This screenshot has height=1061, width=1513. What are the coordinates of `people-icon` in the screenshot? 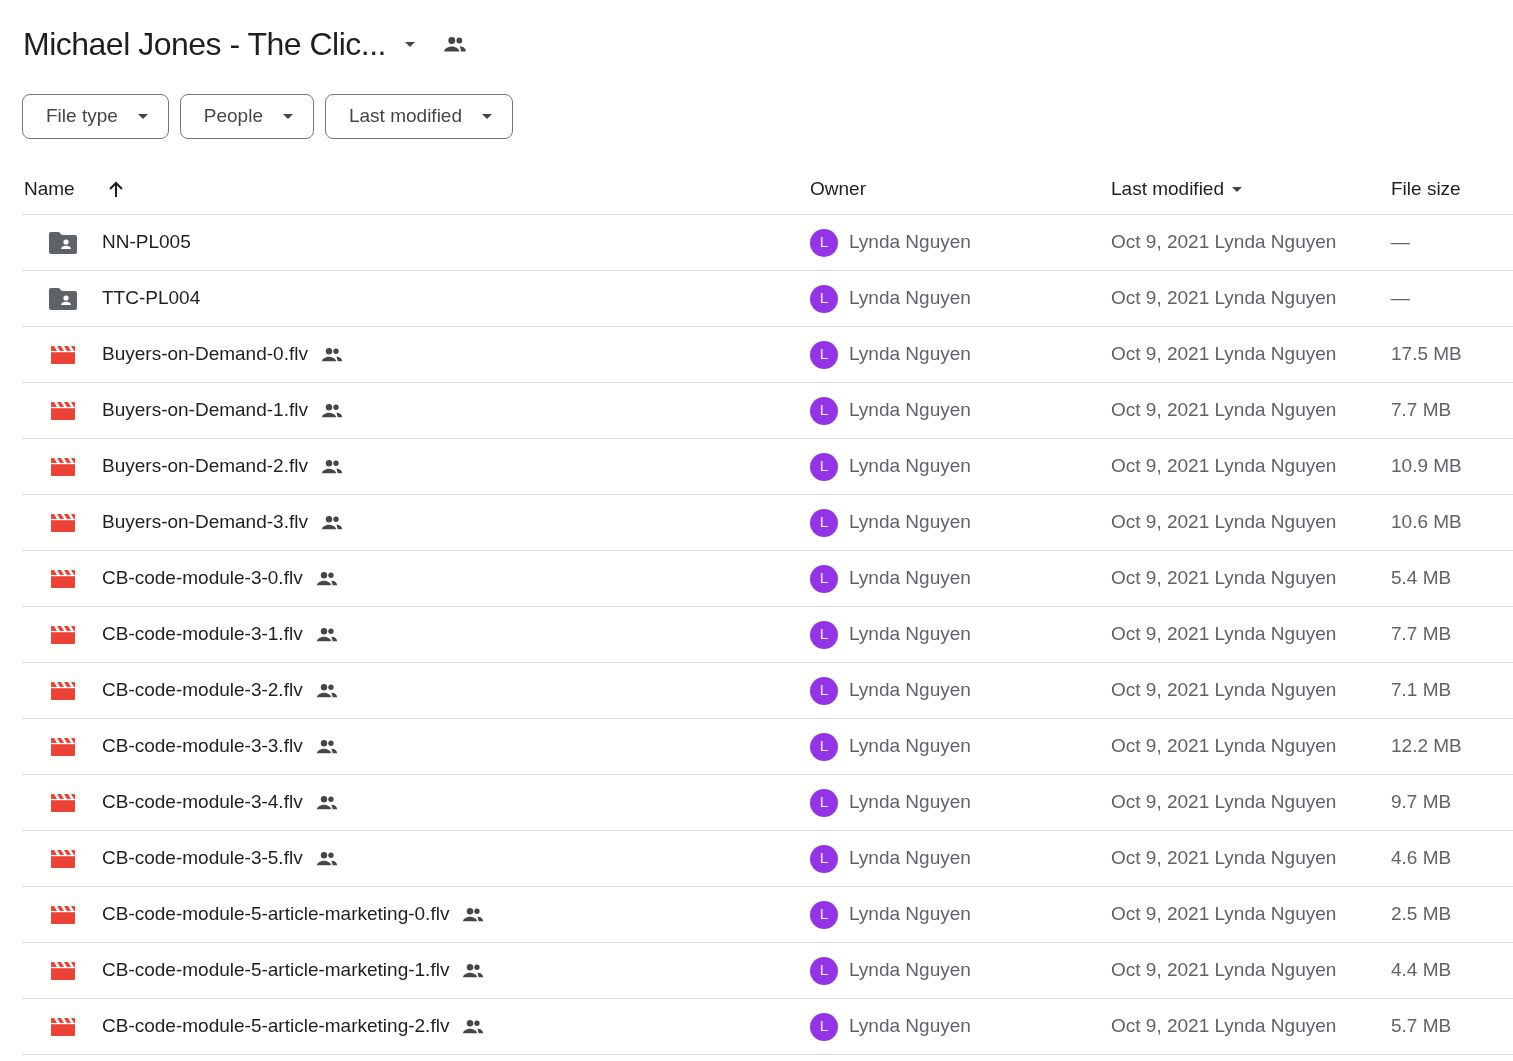 It's located at (454, 44).